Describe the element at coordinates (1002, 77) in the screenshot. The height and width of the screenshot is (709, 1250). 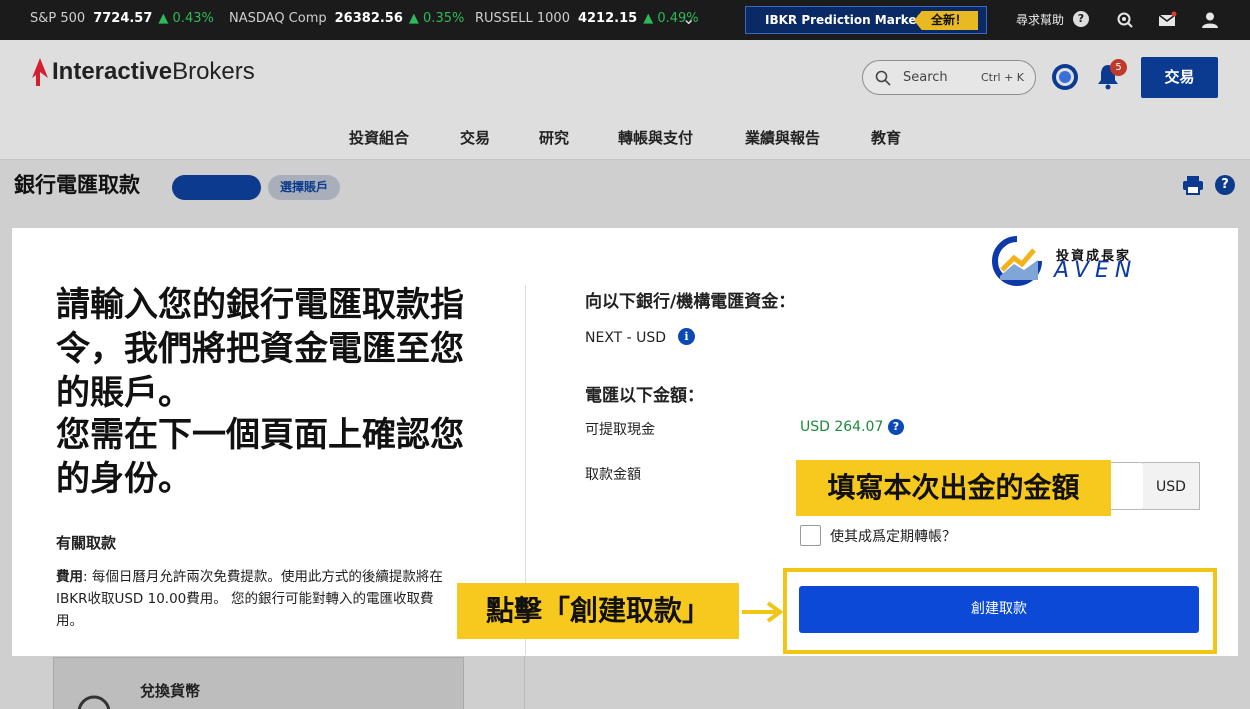
I see `search-shortcut: Ctrl + K` at that location.